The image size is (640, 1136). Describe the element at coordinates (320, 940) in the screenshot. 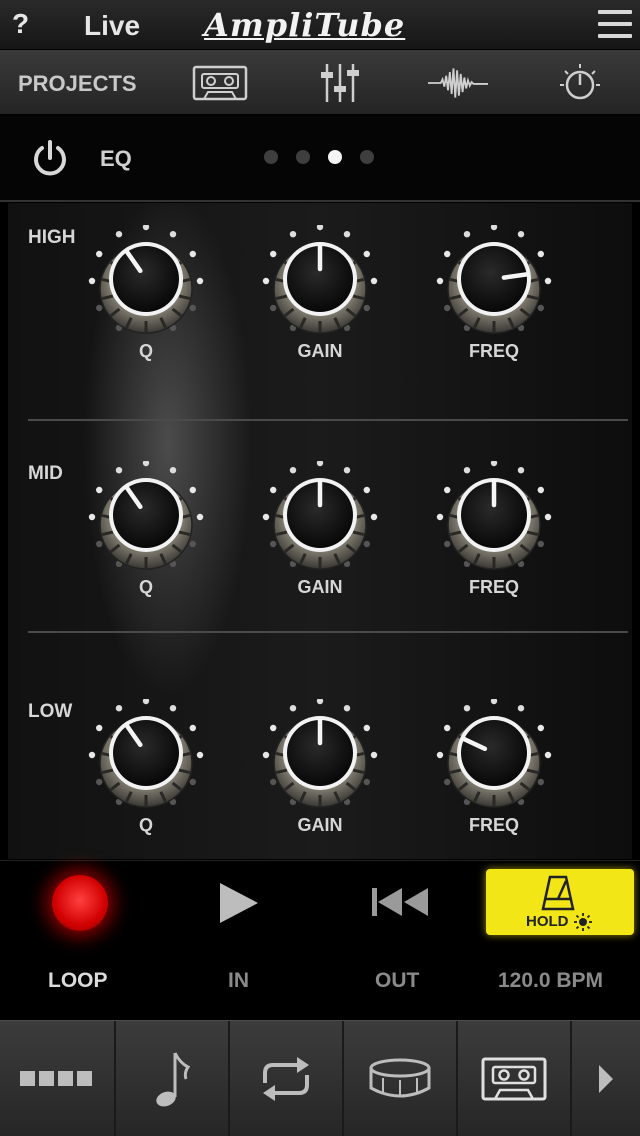

I see `transport-bar: HOLD LOOP IN OUT 120.0 BPM` at that location.